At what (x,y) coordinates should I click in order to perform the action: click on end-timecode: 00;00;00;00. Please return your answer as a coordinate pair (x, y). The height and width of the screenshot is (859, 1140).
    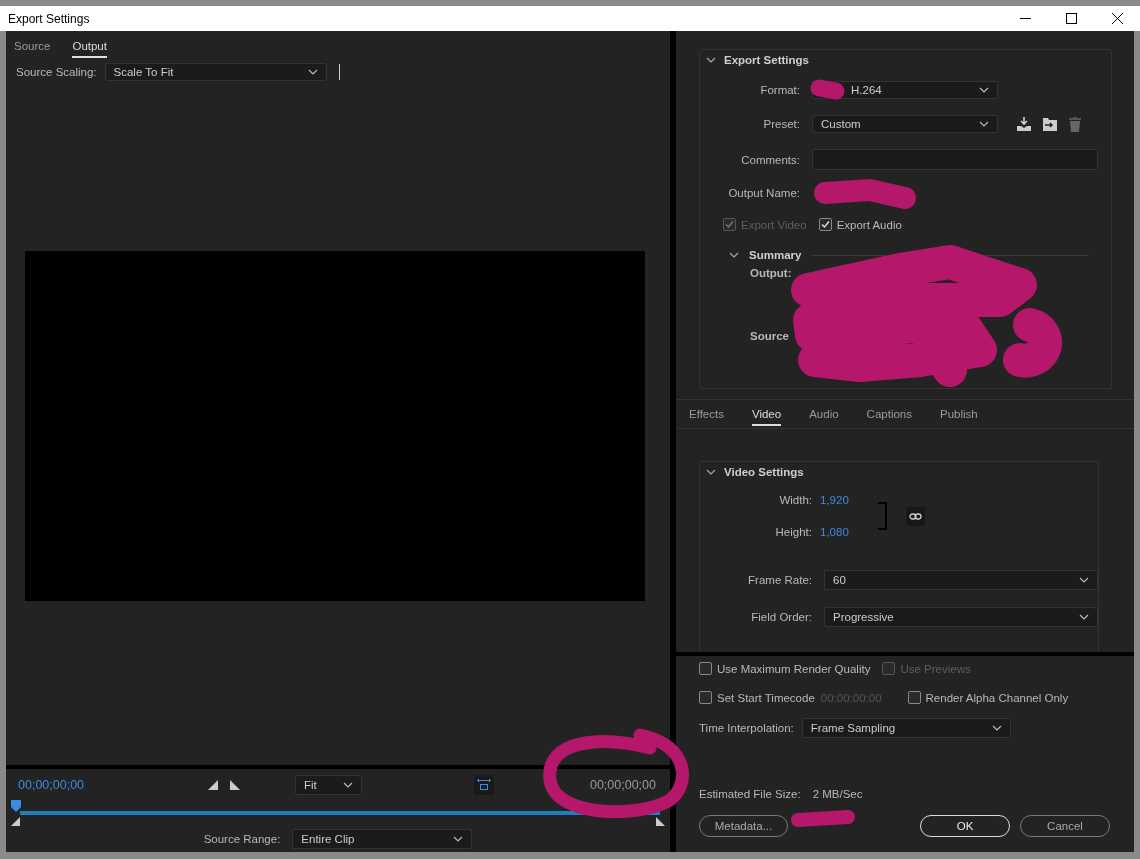
    Looking at the image, I should click on (622, 784).